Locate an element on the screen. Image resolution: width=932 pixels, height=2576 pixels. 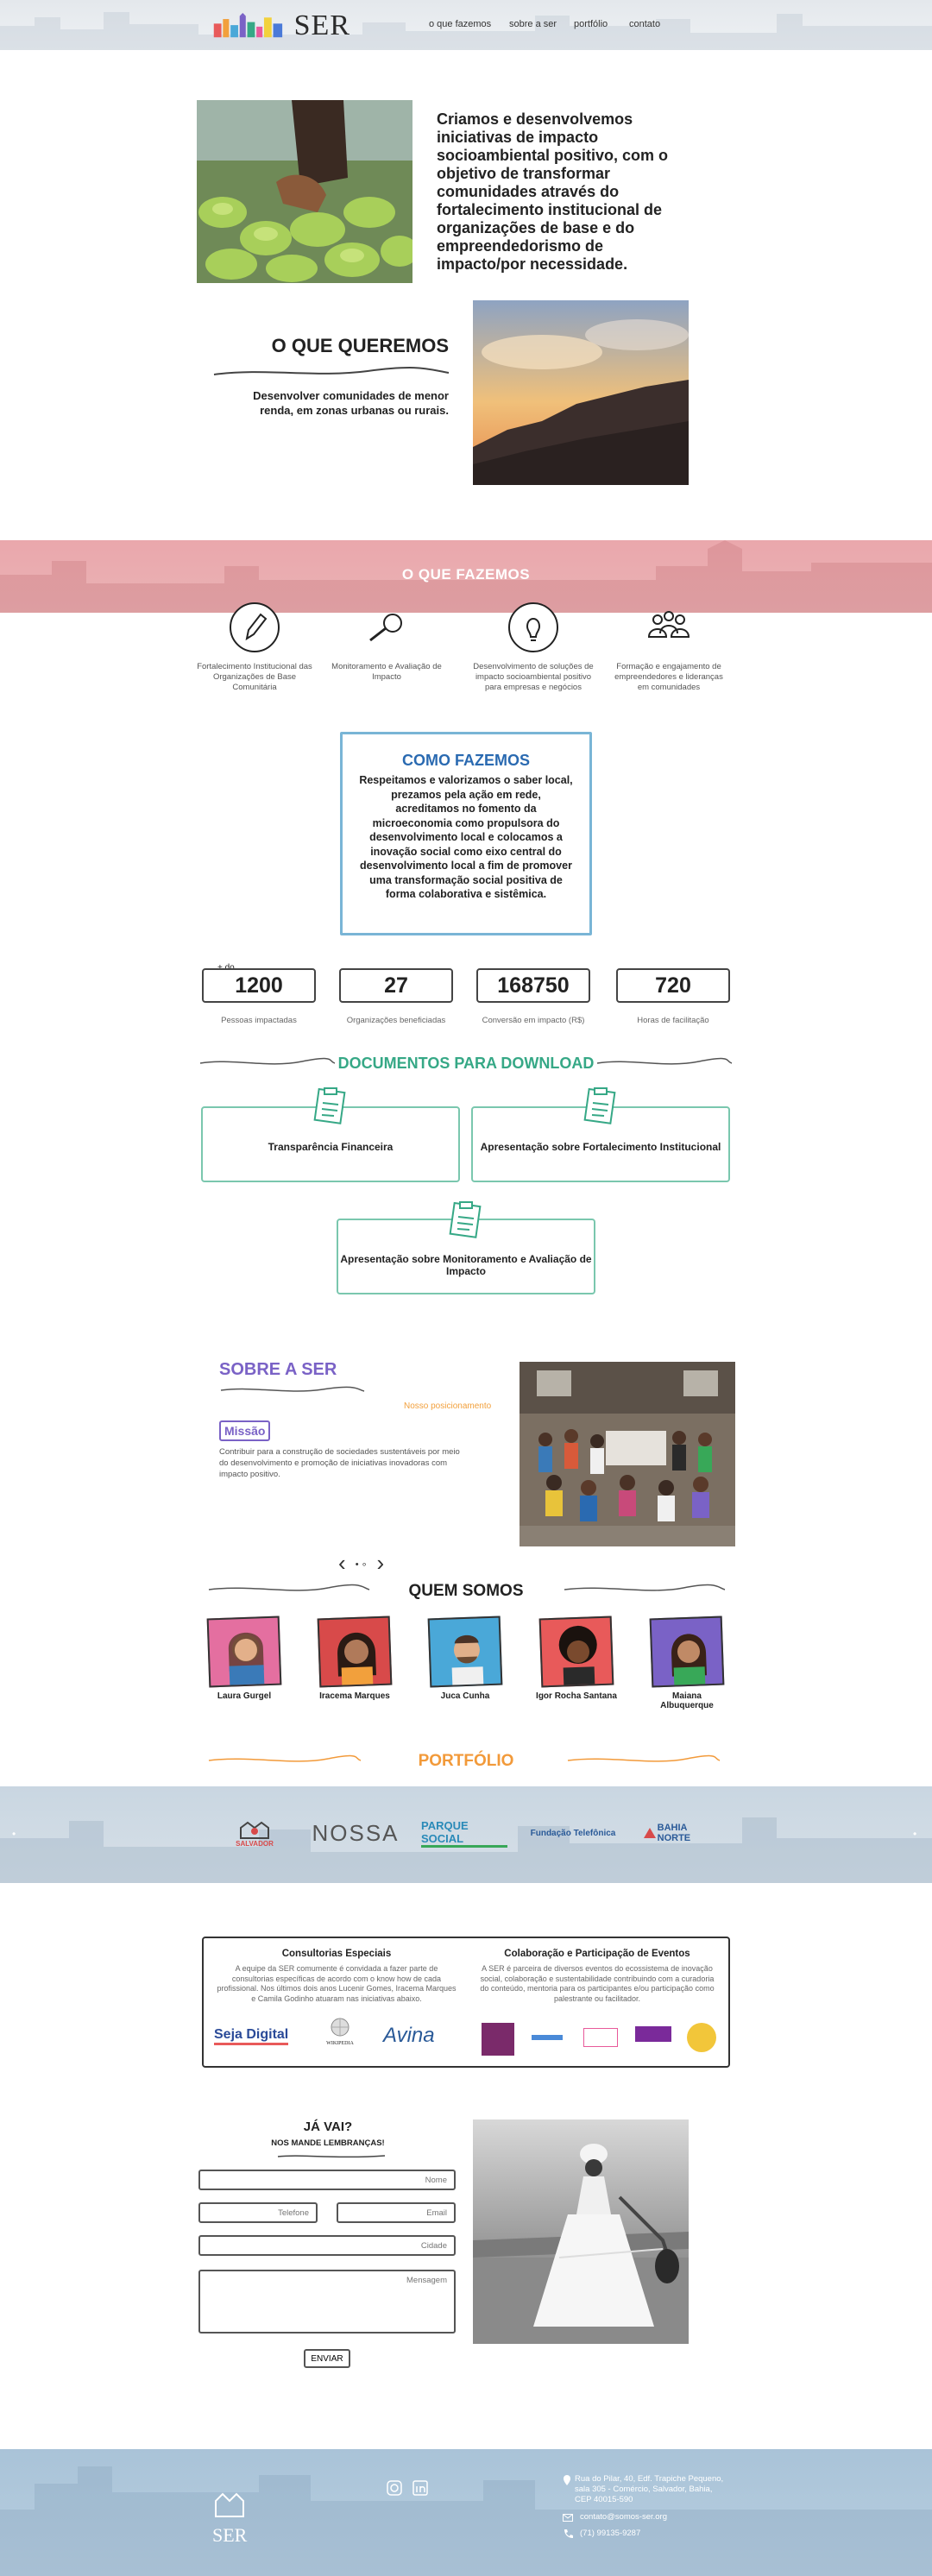
team-member: Laura Gurgel is located at coordinates (245, 1659).